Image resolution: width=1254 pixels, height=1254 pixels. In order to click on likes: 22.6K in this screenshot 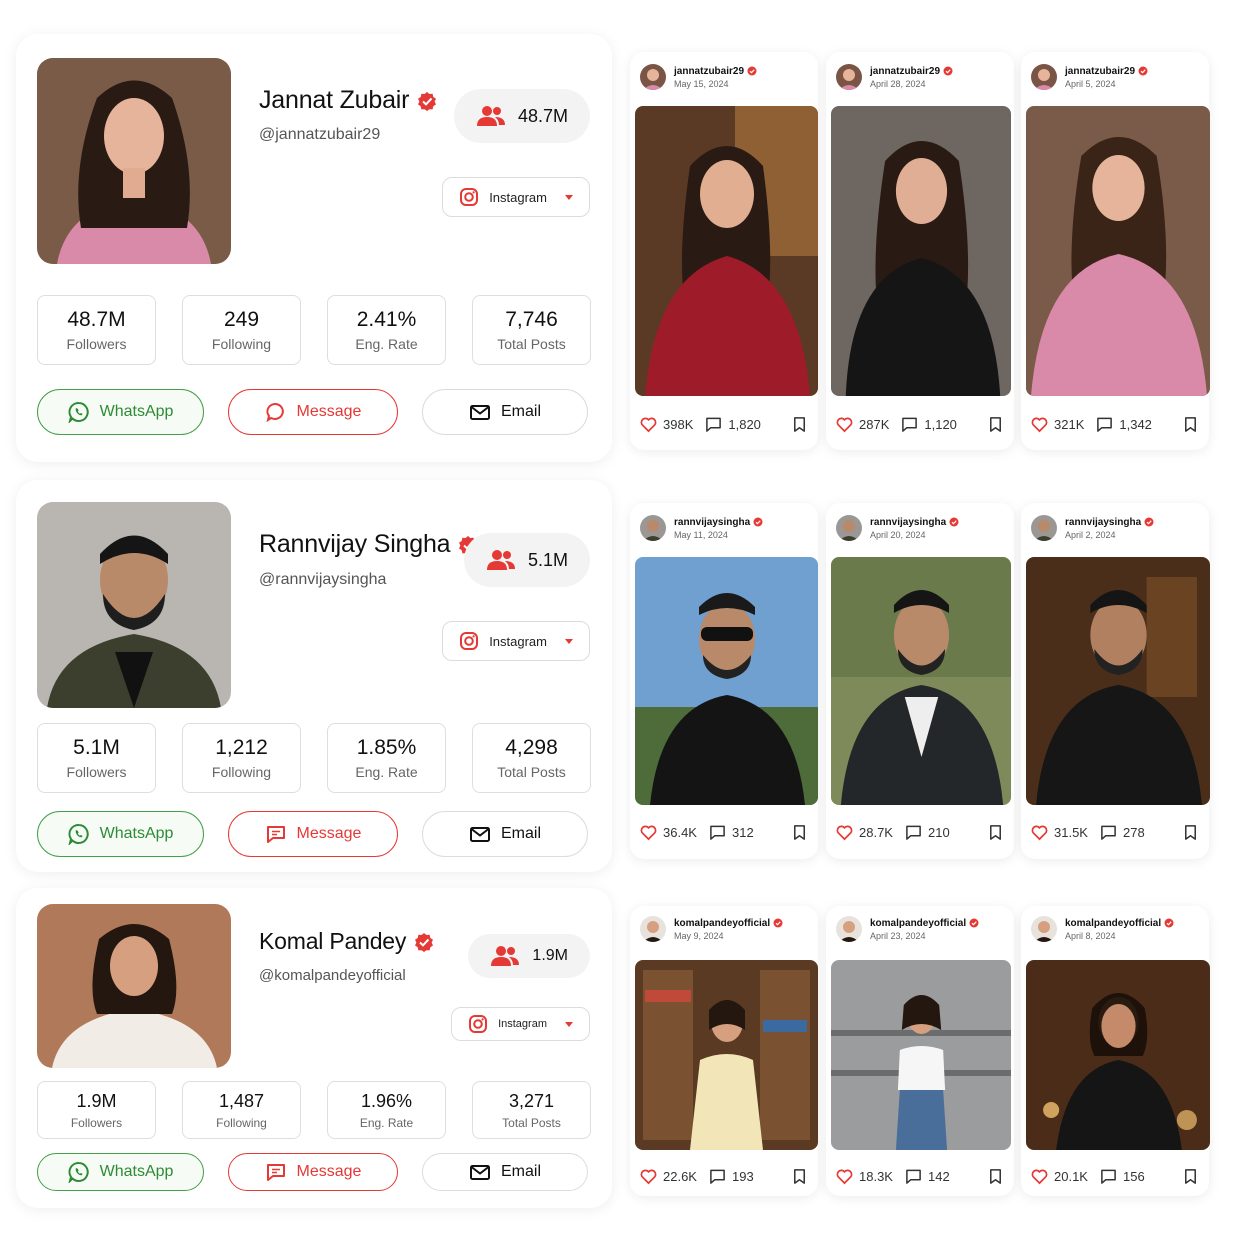, I will do `click(668, 1176)`.